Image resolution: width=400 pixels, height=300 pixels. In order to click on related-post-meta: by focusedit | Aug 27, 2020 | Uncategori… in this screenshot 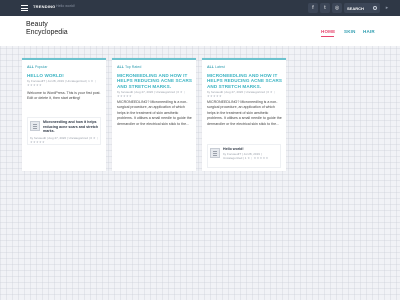, I will do `click(66, 140)`.